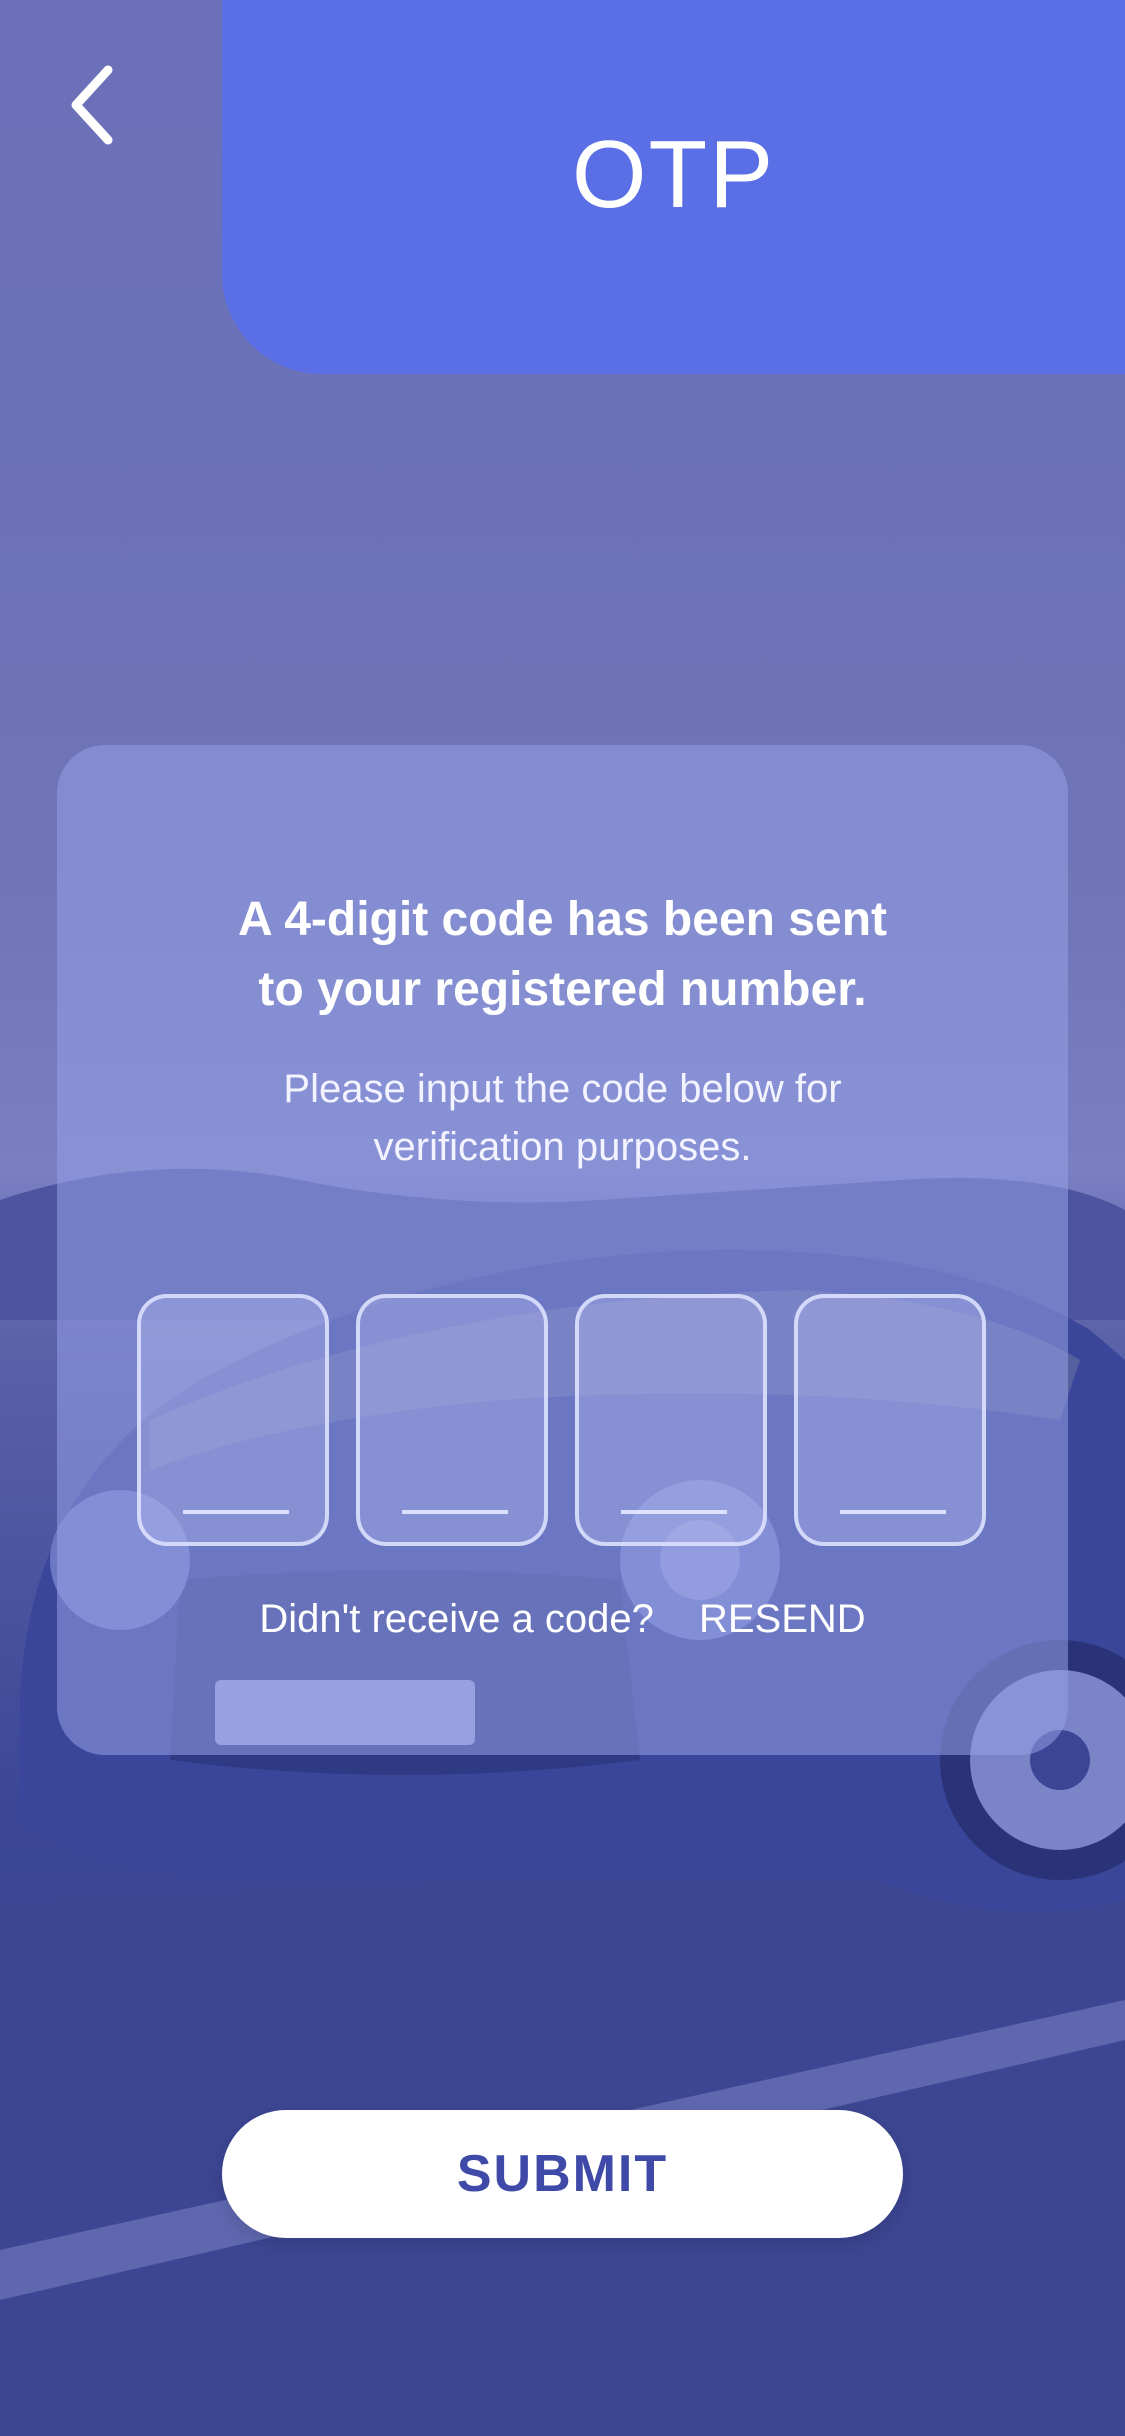  What do you see at coordinates (92, 105) in the screenshot?
I see `chevron-left-icon` at bounding box center [92, 105].